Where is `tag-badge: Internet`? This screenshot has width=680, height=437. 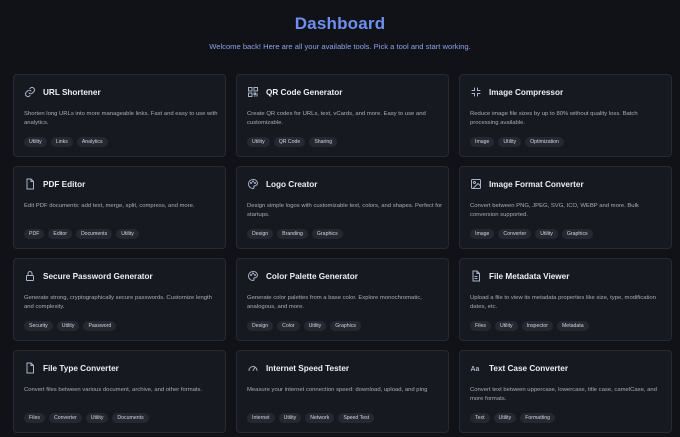
tag-badge: Internet is located at coordinates (261, 418).